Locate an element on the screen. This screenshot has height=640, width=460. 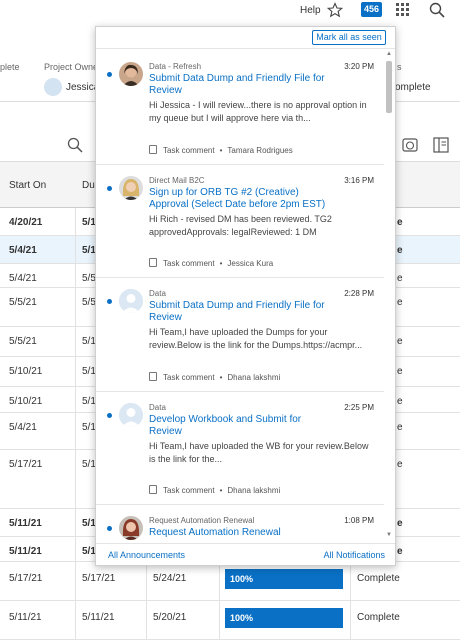
status-value: omplete is located at coordinates (413, 87).